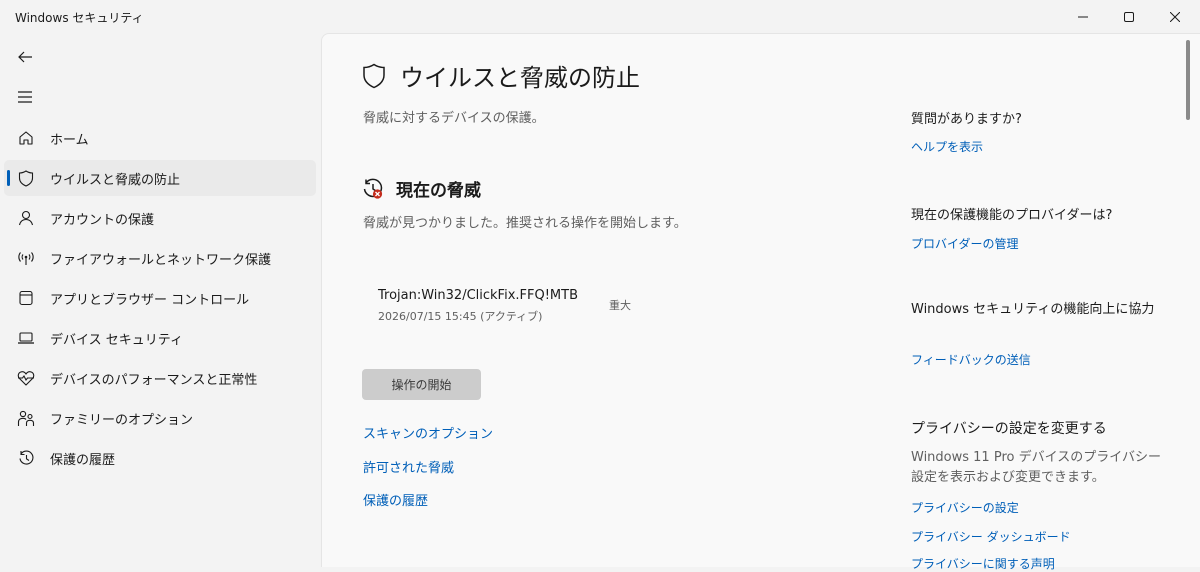 The image size is (1200, 572). Describe the element at coordinates (460, 316) in the screenshot. I see `threat-date: 2026/07/15 15:45 (アクティブ)` at that location.